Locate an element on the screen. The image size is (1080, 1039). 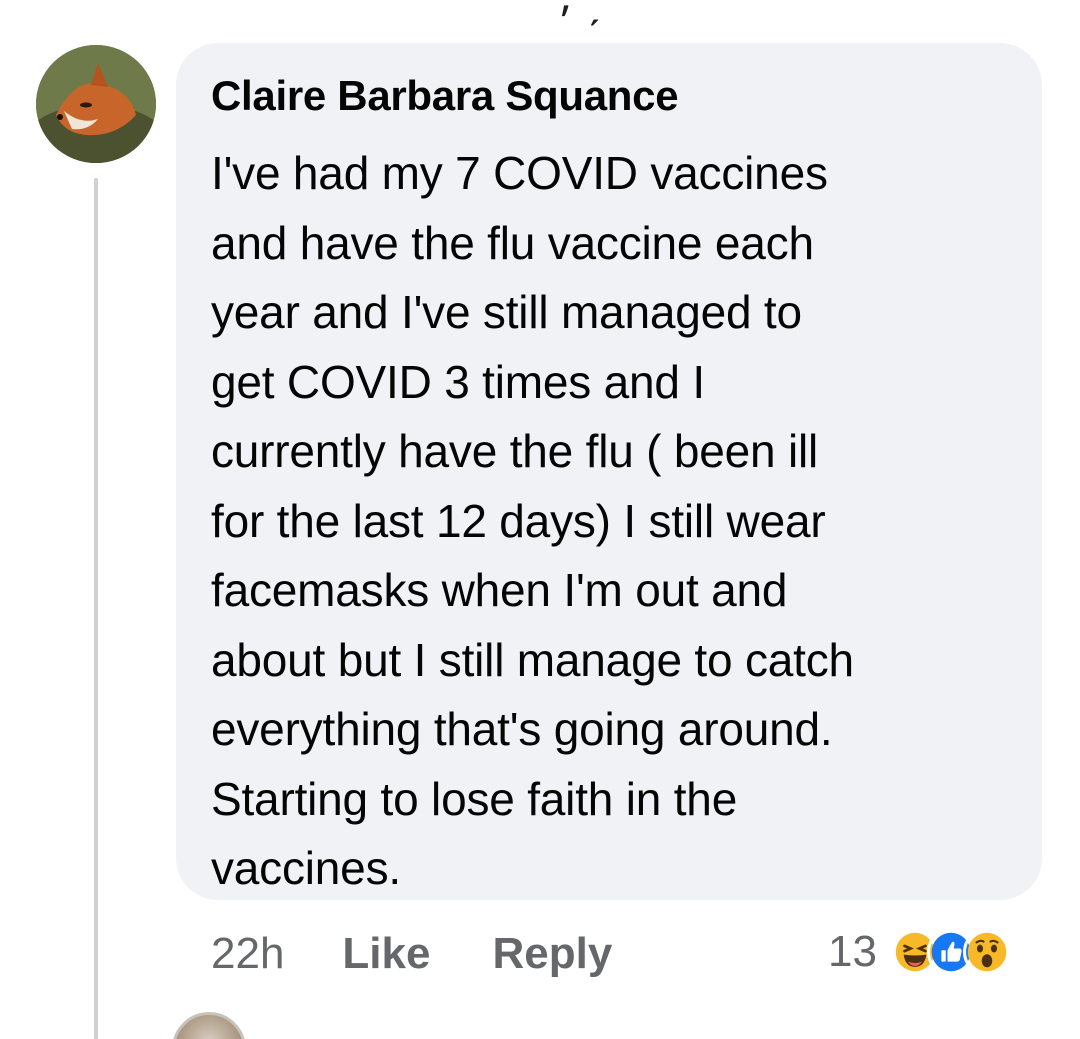
comment-body-line: I've had my 7 COVID vaccines is located at coordinates (519, 173).